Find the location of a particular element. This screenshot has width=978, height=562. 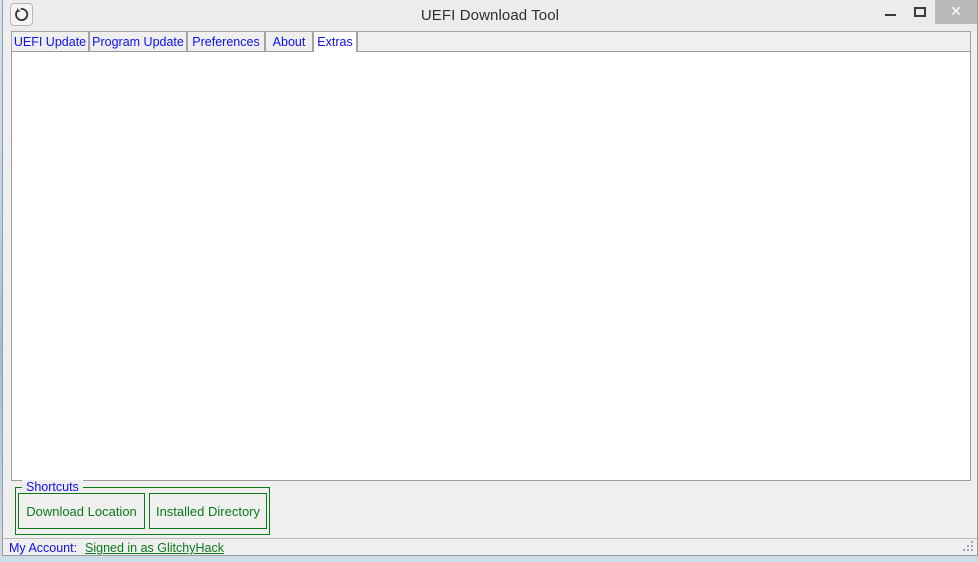

maximize-button is located at coordinates (920, 12).